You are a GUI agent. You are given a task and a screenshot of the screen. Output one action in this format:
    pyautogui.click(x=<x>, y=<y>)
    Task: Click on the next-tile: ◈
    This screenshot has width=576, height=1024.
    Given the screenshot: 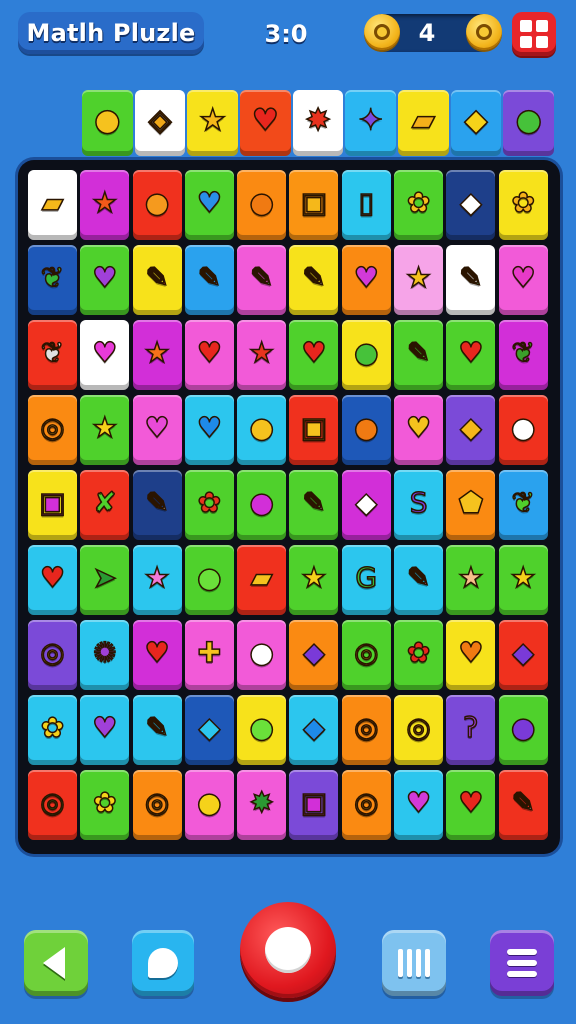 What is the action you would take?
    pyautogui.click(x=160, y=123)
    